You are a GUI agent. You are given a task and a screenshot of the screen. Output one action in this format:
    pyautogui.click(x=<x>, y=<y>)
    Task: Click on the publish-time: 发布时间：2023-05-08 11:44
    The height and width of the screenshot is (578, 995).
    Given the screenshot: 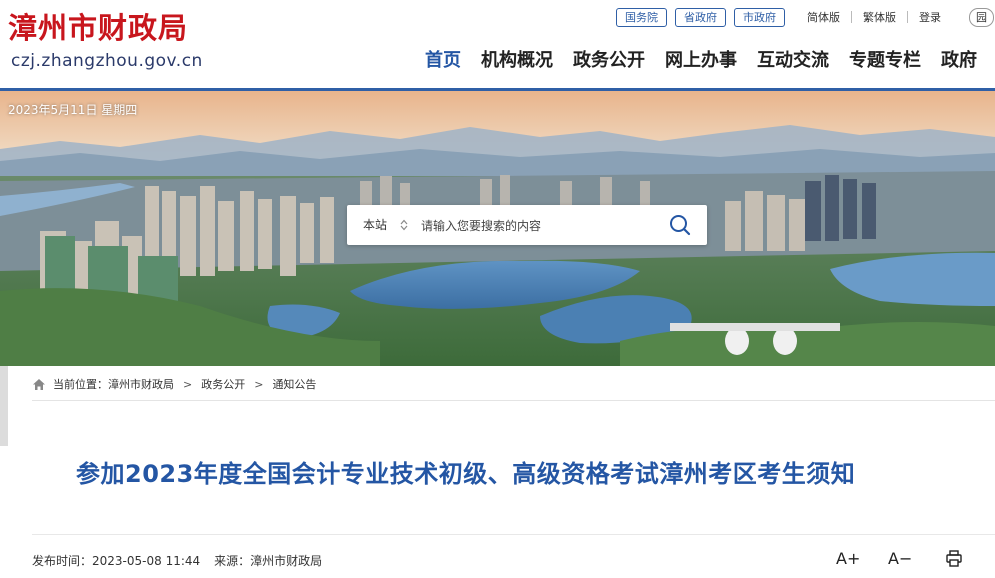 What is the action you would take?
    pyautogui.click(x=116, y=560)
    